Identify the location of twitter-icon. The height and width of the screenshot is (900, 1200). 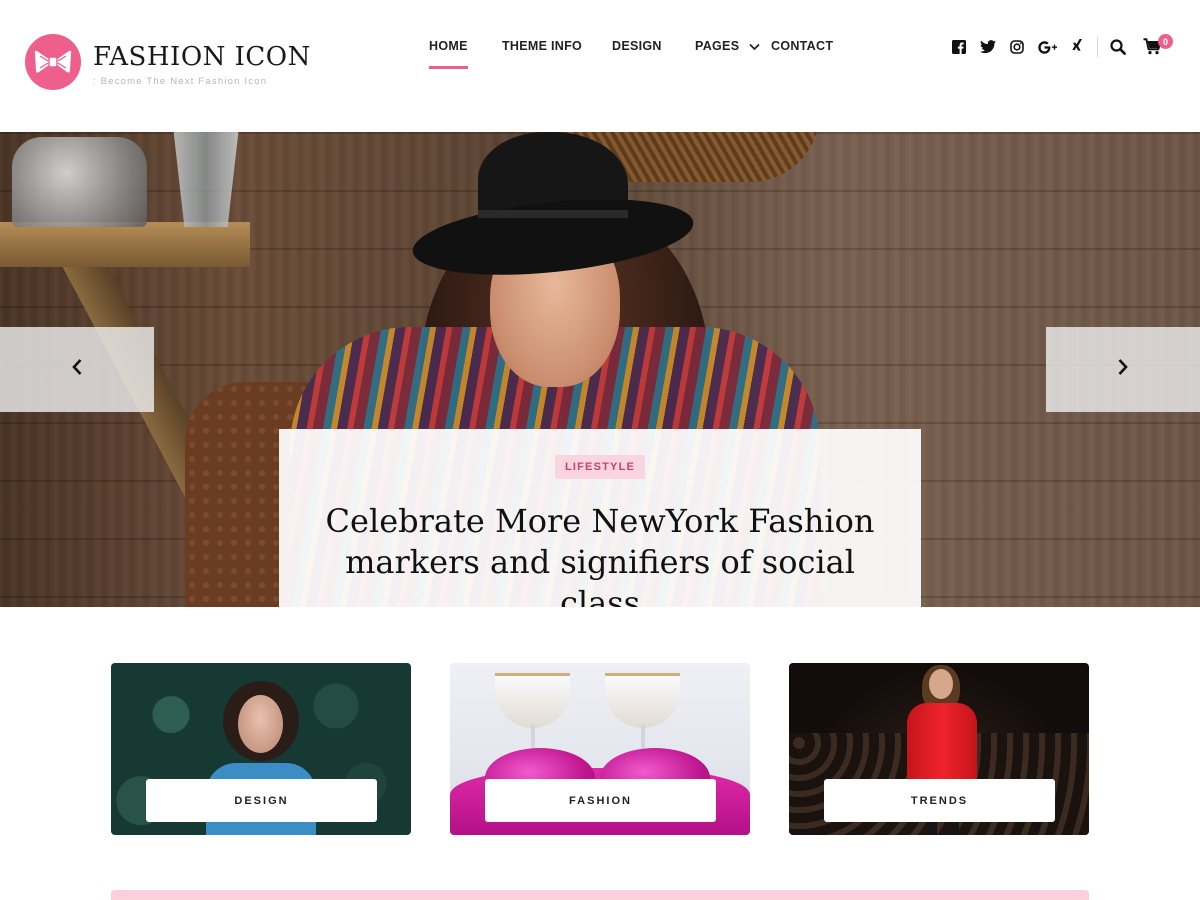
(988, 47).